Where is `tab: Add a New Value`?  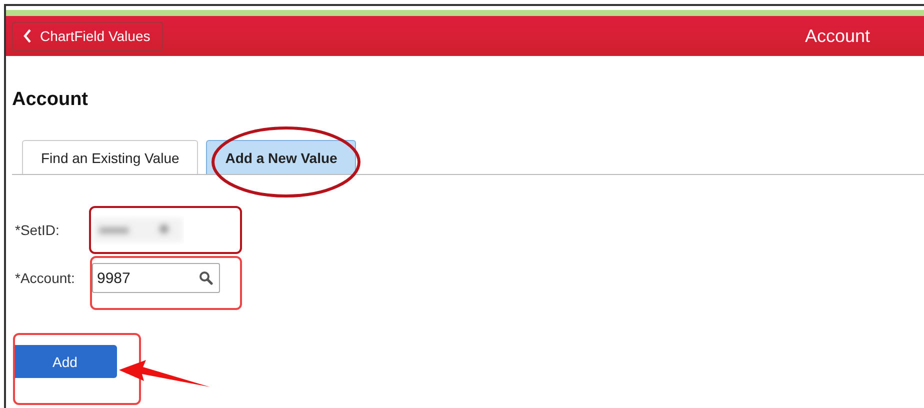 tab: Add a New Value is located at coordinates (281, 157).